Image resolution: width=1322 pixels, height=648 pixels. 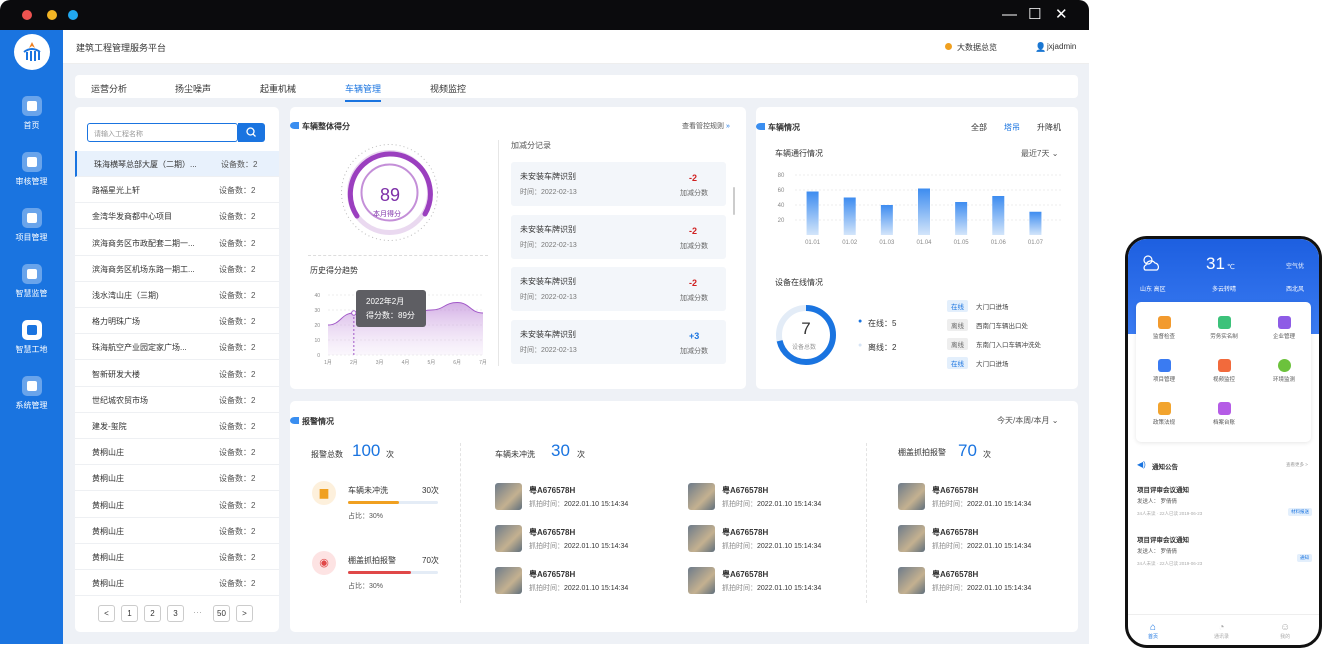 What do you see at coordinates (1224, 414) in the screenshot?
I see `grid-archive: 档案台账` at bounding box center [1224, 414].